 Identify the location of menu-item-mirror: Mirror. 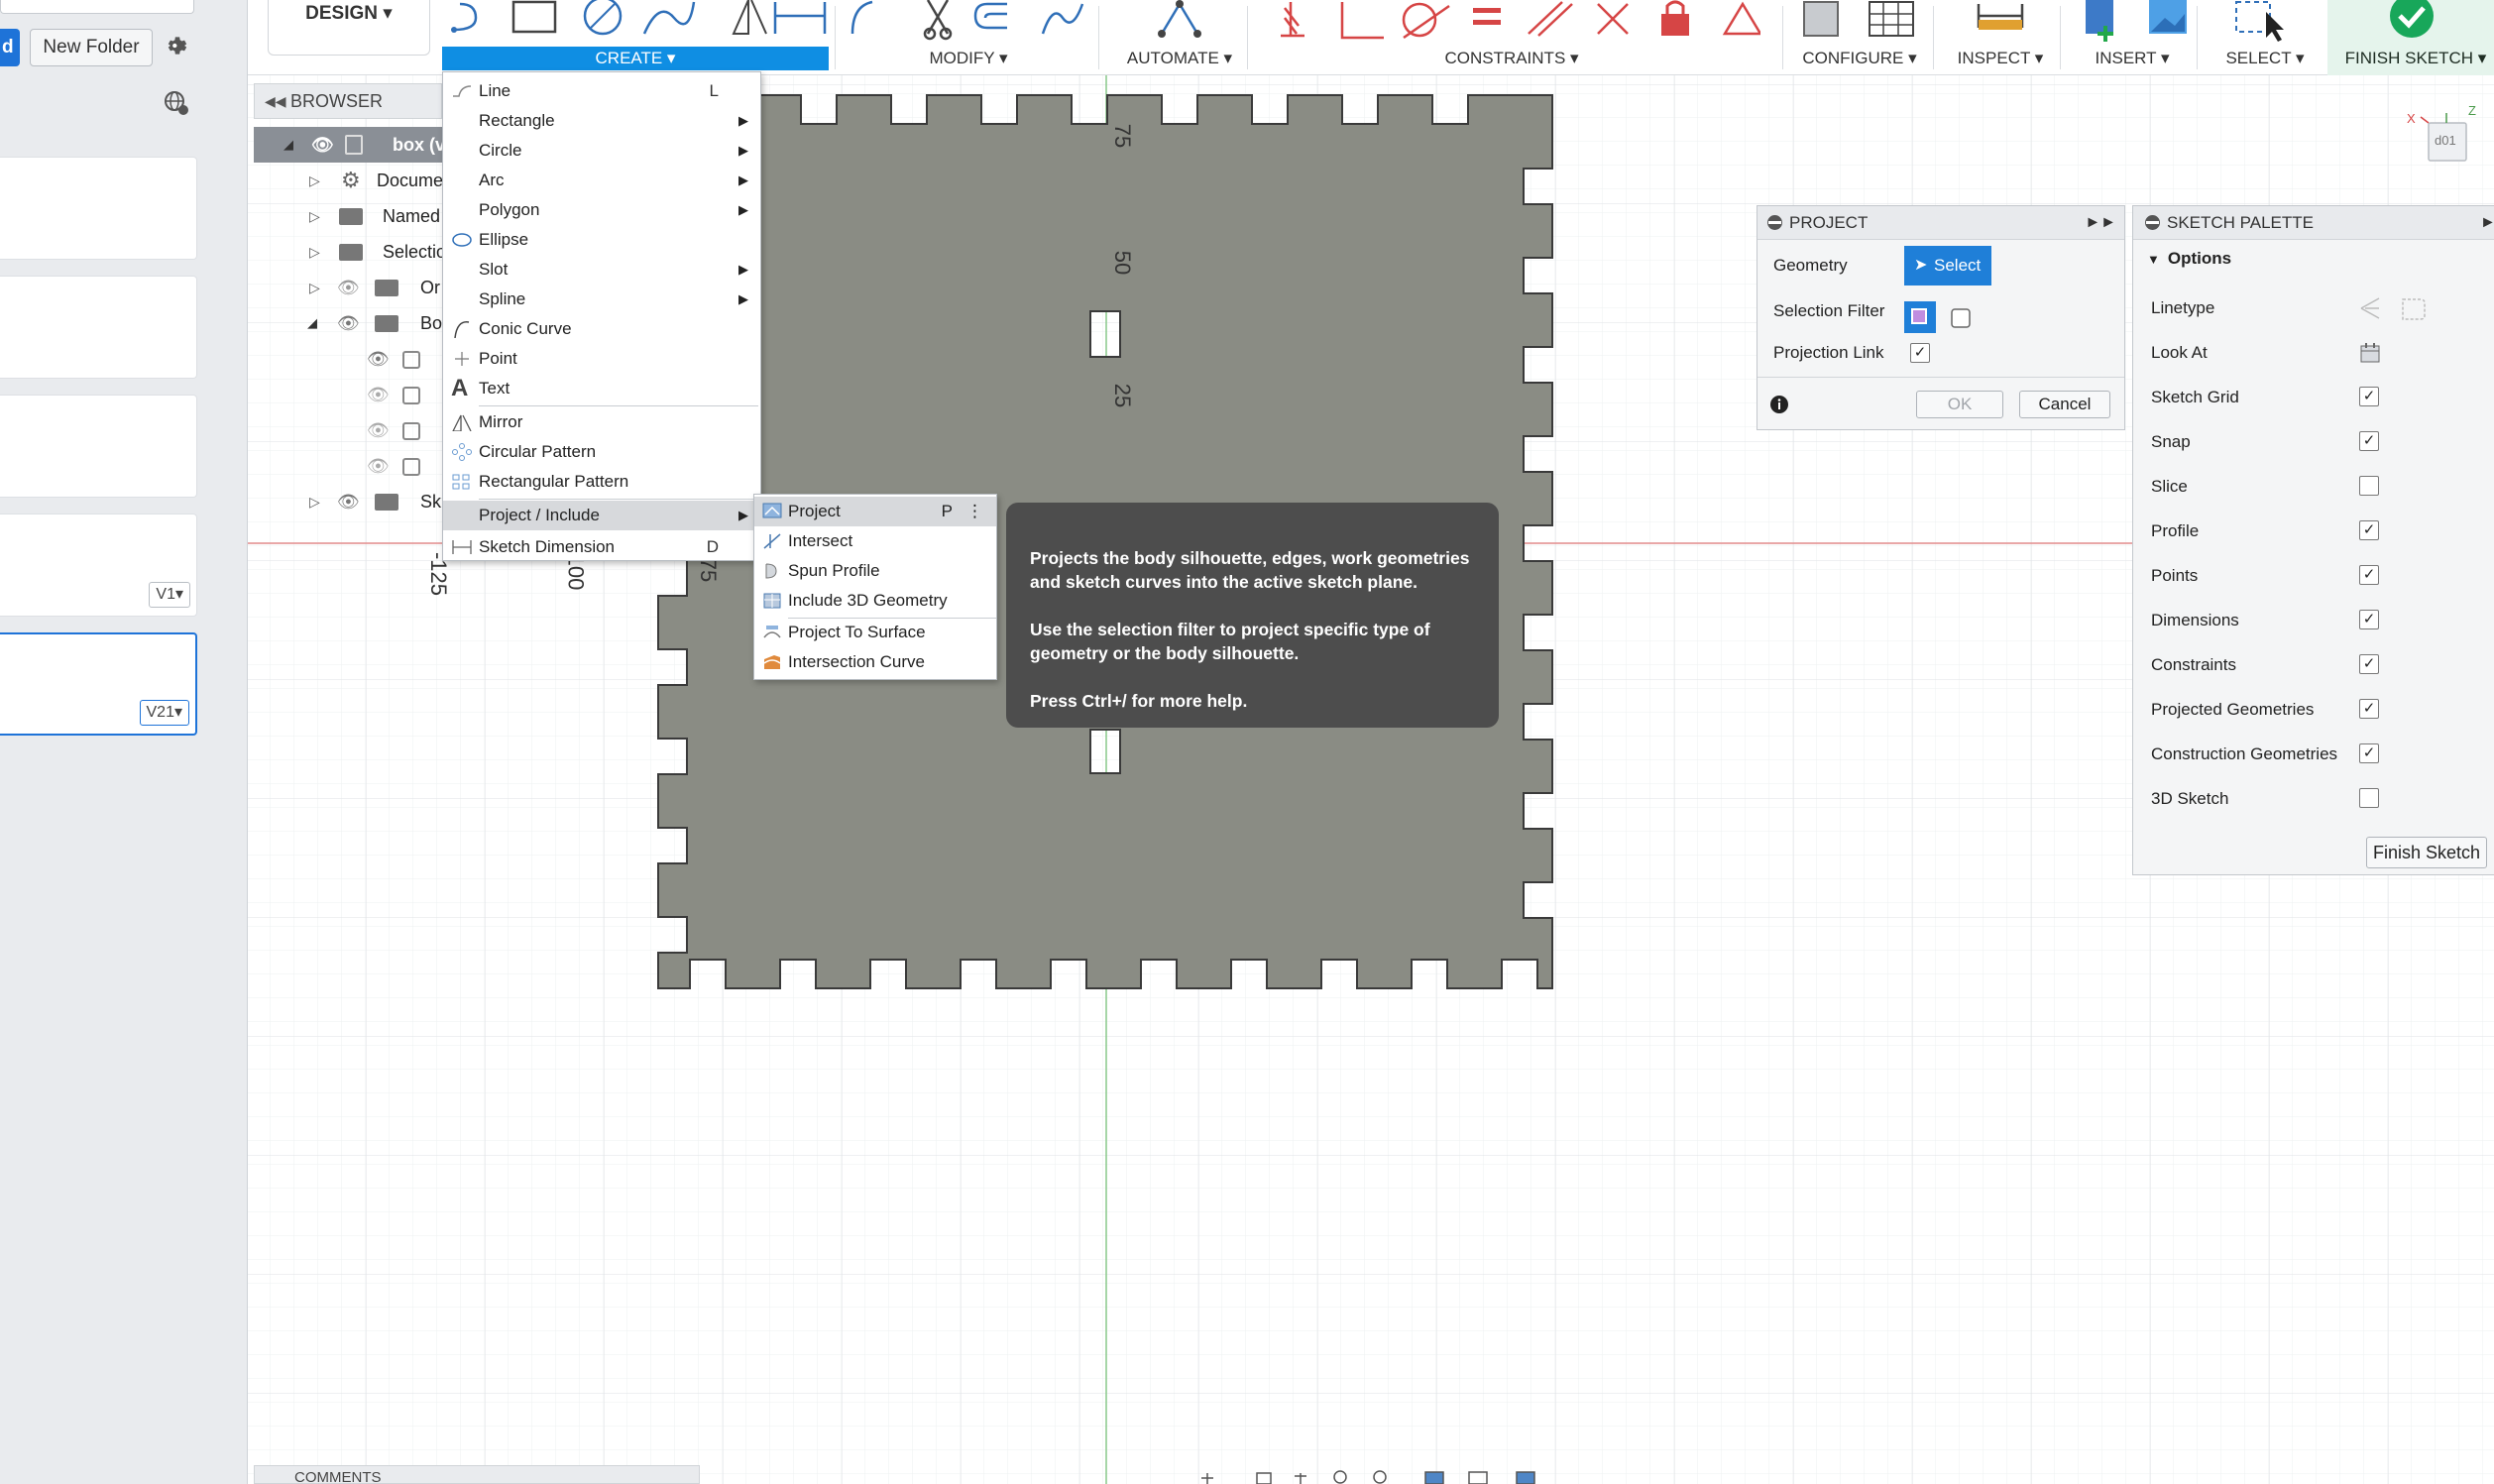
(601, 422).